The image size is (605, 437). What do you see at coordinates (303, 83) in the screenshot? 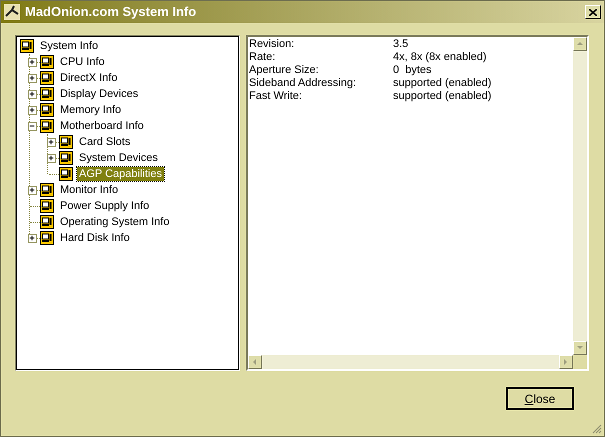
I see `property-name: Sideband Addressing:` at bounding box center [303, 83].